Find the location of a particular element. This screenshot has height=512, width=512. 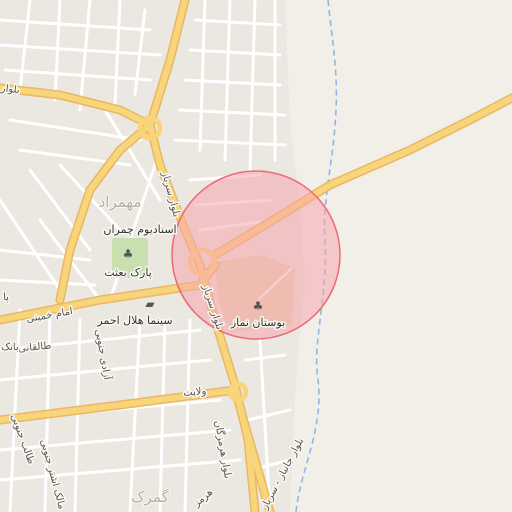

cinema-label: سینما هلال احمر is located at coordinates (134, 320).